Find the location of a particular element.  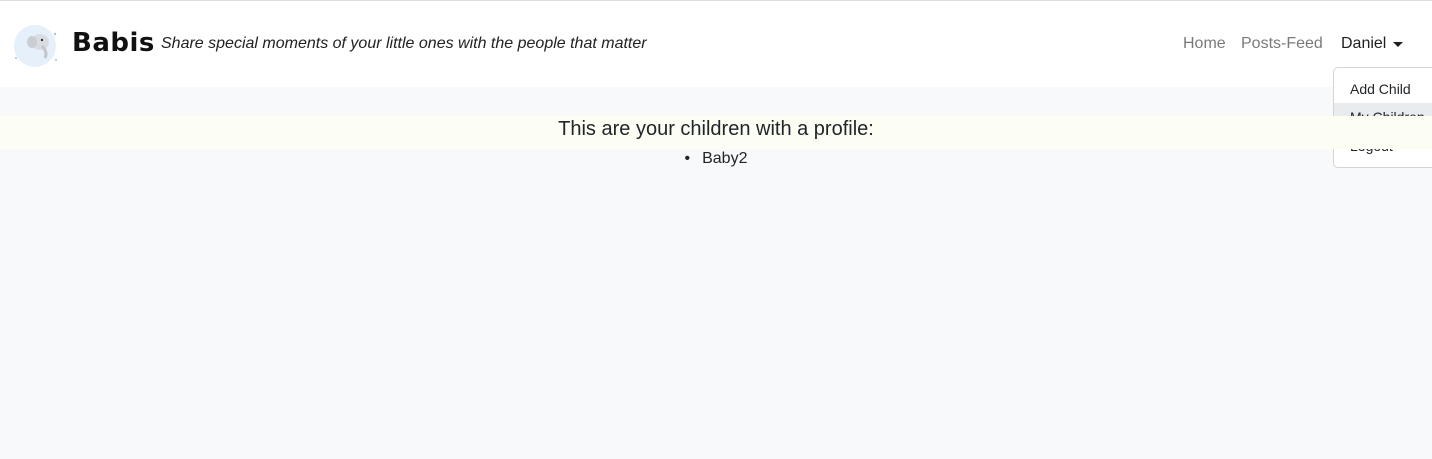

brand-name: Babis is located at coordinates (113, 43).